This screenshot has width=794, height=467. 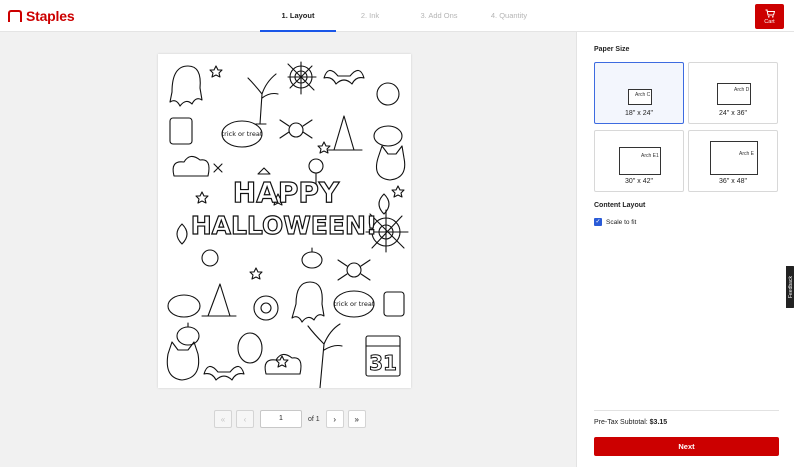 I want to click on speech-text-1: trick or treat, so click(x=242, y=134).